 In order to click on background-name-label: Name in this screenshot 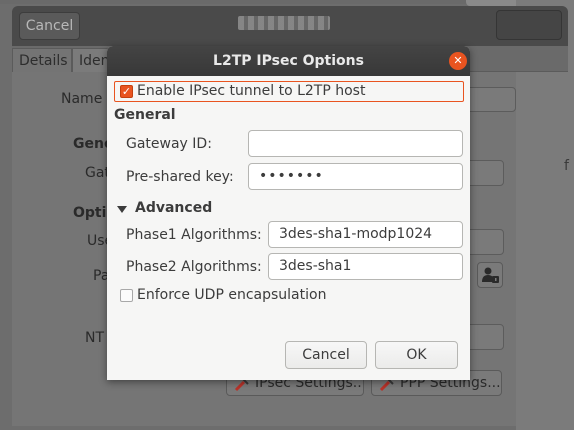, I will do `click(82, 99)`.